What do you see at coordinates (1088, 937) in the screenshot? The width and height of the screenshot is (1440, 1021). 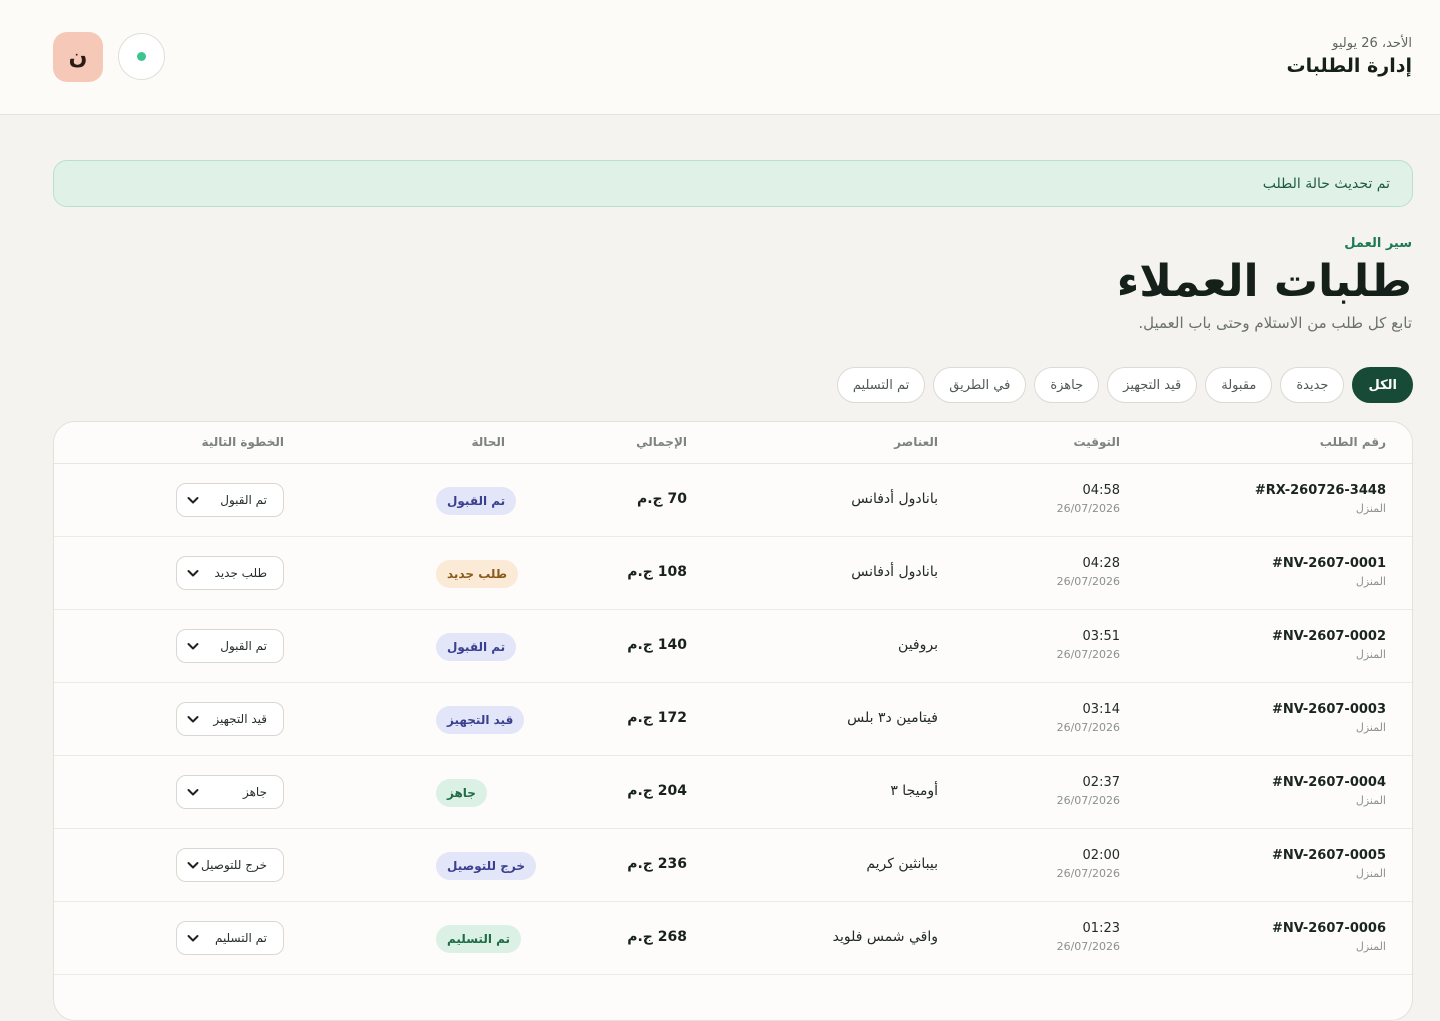 I see `time-cell: 01:23 26/07/2026` at bounding box center [1088, 937].